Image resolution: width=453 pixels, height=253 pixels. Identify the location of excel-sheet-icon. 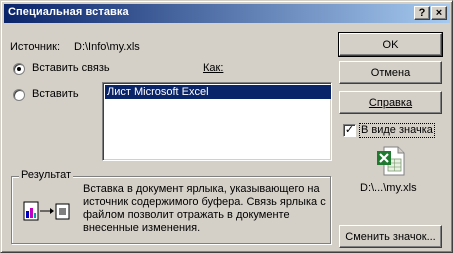
(391, 161).